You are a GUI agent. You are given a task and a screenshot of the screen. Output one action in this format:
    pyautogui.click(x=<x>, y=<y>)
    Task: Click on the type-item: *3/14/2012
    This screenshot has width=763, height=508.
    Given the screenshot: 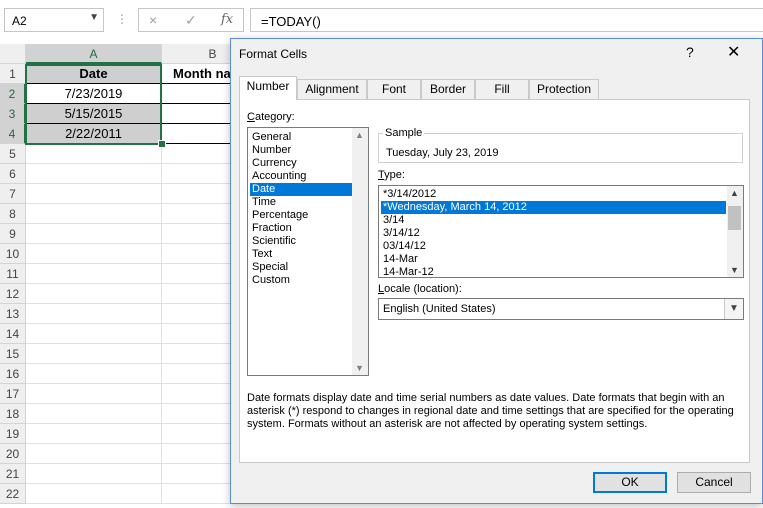 What is the action you would take?
    pyautogui.click(x=553, y=194)
    